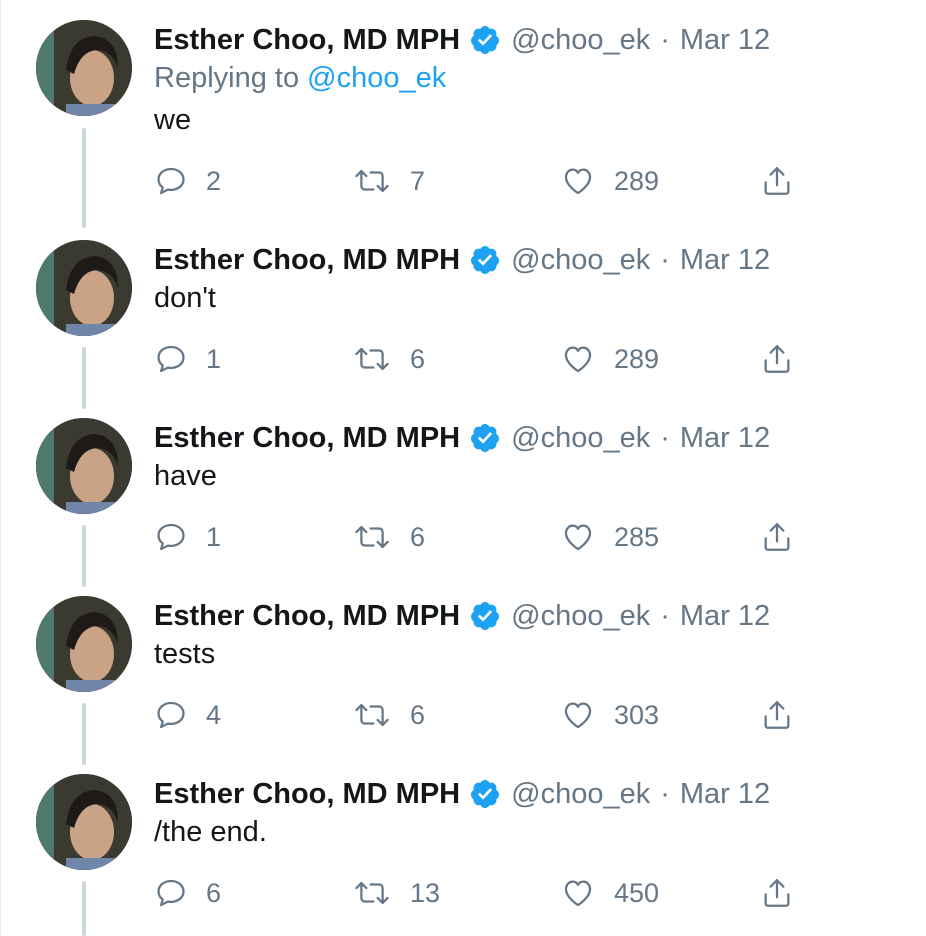 Image resolution: width=926 pixels, height=936 pixels. I want to click on replying-prefix: Replying to, so click(231, 78).